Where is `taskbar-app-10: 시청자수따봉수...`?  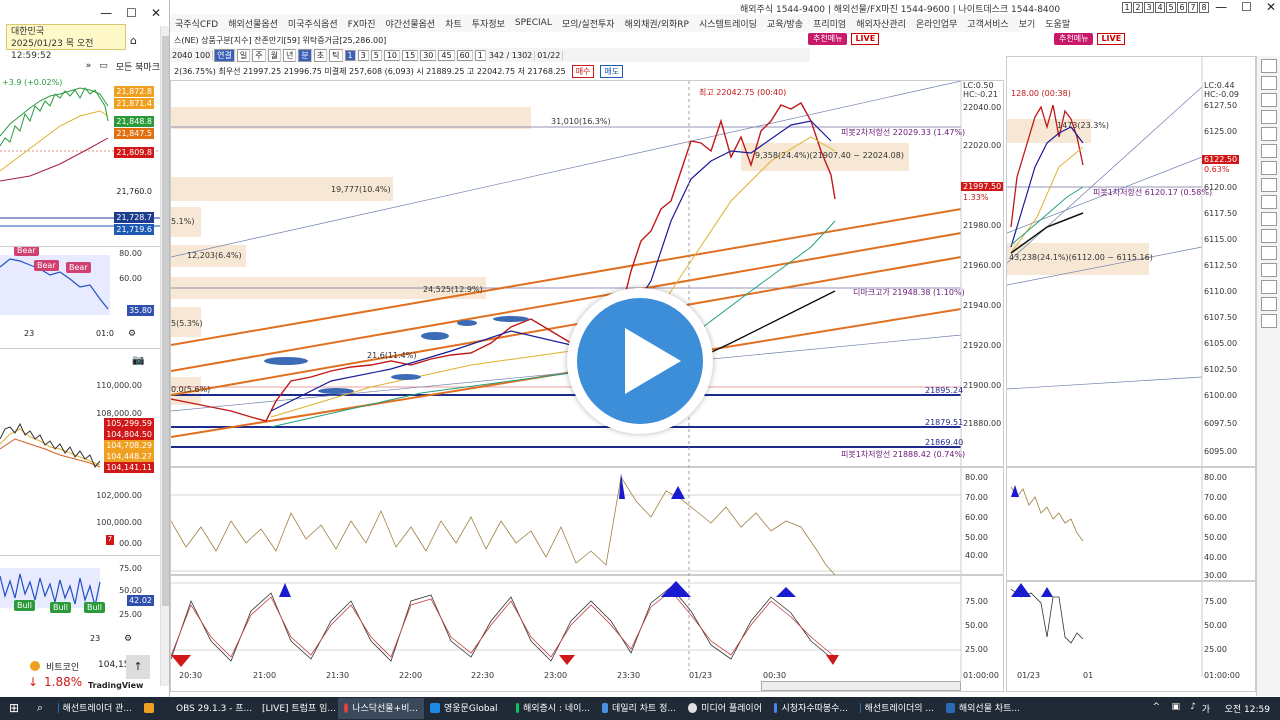
taskbar-app-10: 시청자수따봉수... is located at coordinates (811, 708).